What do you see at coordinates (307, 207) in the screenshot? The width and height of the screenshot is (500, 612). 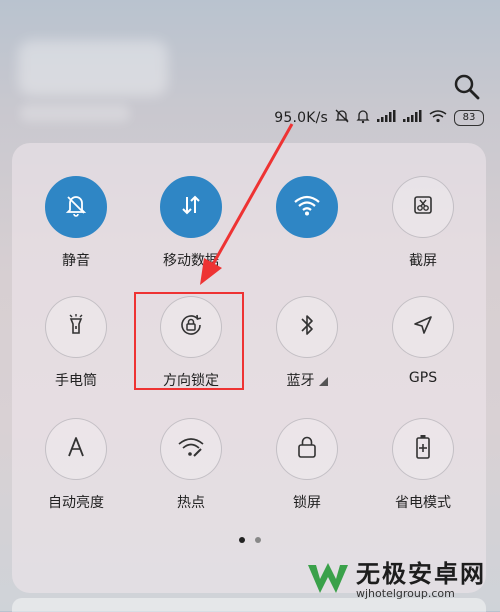 I see `wifi-icon` at bounding box center [307, 207].